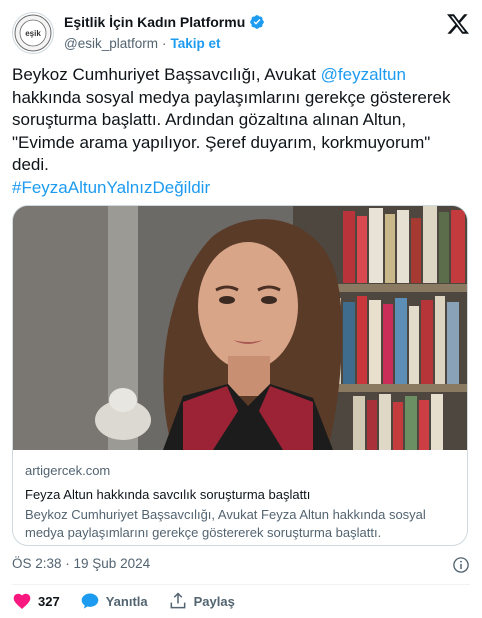 This screenshot has width=482, height=618. I want to click on name-row: Eşitlik İçin Kadın Platformu, so click(164, 22).